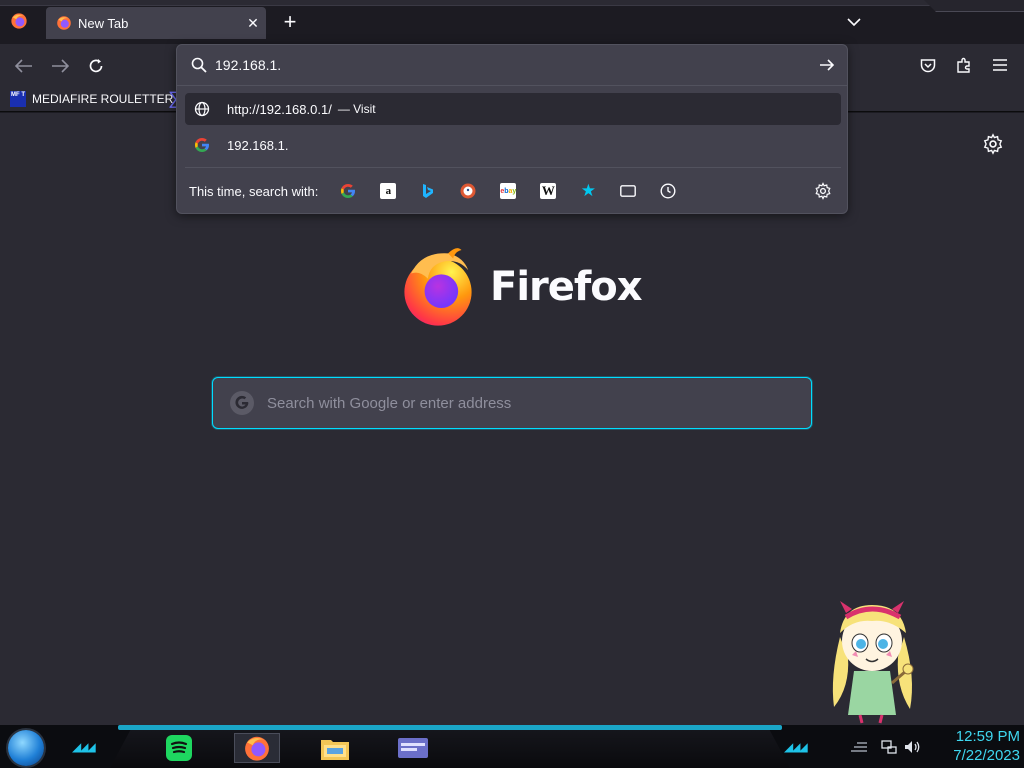 The height and width of the screenshot is (768, 1024). Describe the element at coordinates (202, 109) in the screenshot. I see `globe-icon` at that location.